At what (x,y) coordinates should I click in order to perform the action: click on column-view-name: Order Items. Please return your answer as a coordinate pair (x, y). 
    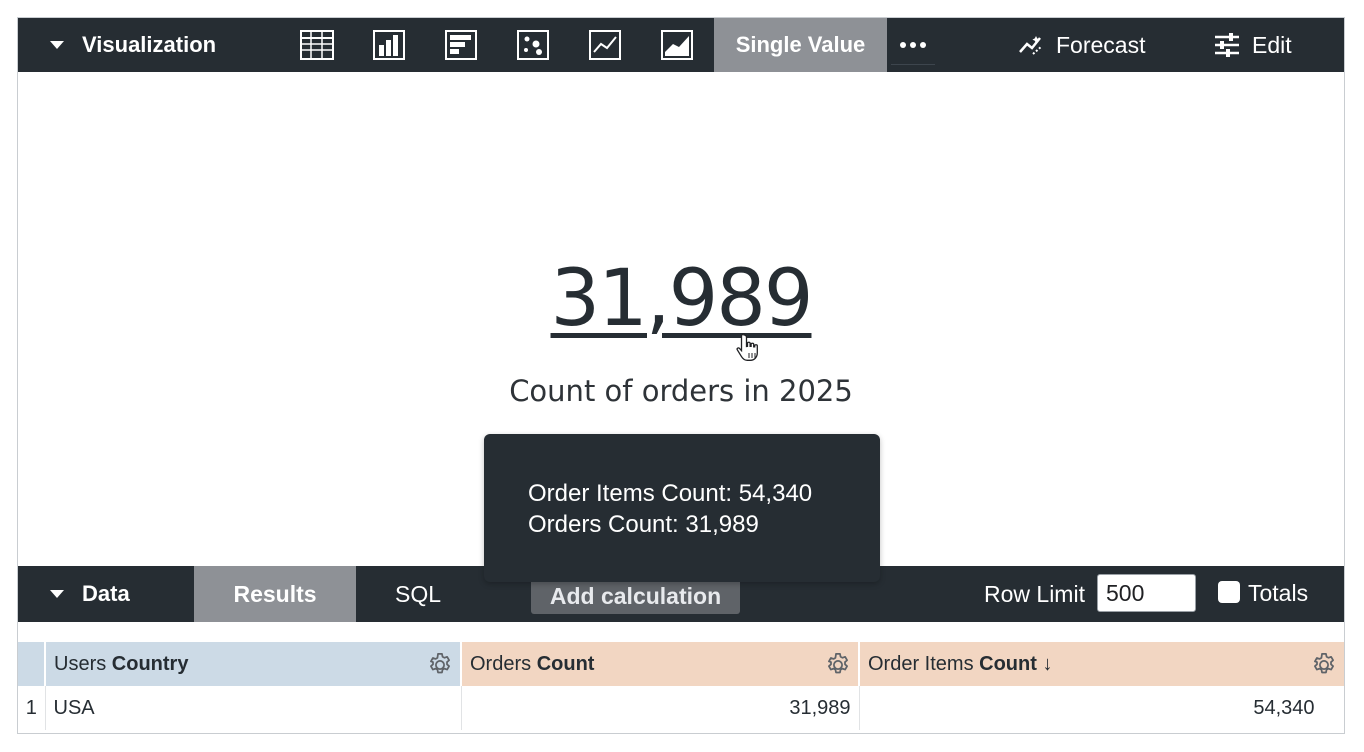
    Looking at the image, I should click on (921, 663).